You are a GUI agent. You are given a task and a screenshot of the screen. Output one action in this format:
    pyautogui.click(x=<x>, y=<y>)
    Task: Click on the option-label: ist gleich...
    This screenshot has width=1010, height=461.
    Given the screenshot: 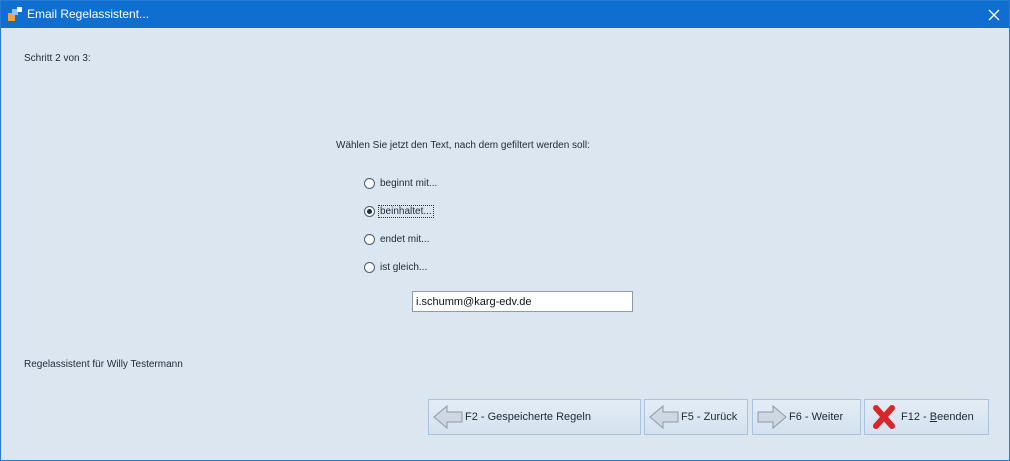 What is the action you would take?
    pyautogui.click(x=403, y=267)
    